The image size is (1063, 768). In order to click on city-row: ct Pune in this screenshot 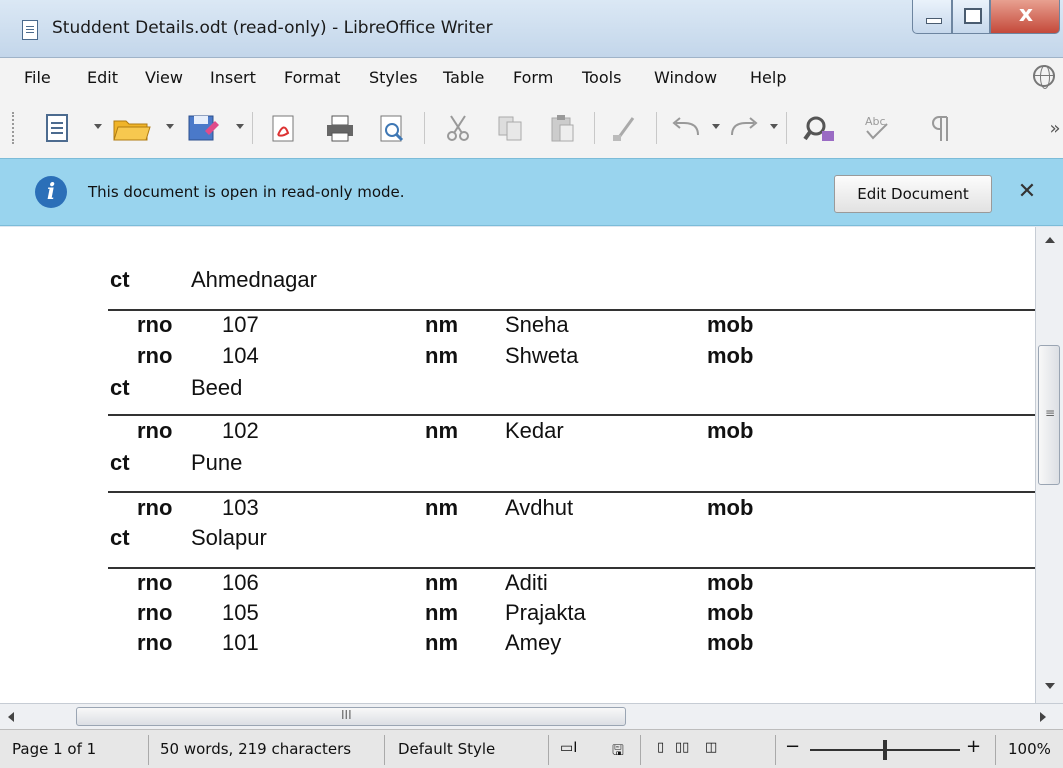, I will do `click(517, 468)`.